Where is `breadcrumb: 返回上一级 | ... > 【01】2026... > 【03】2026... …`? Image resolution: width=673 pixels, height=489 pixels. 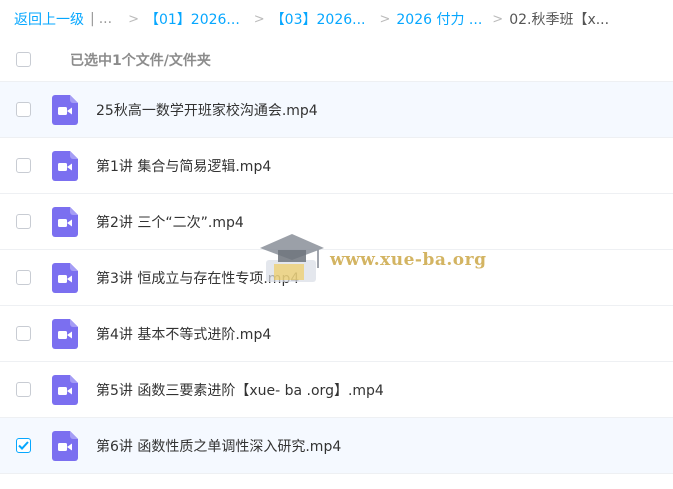
breadcrumb: 返回上一级 | ... > 【01】2026... > 【03】2026... … is located at coordinates (336, 19).